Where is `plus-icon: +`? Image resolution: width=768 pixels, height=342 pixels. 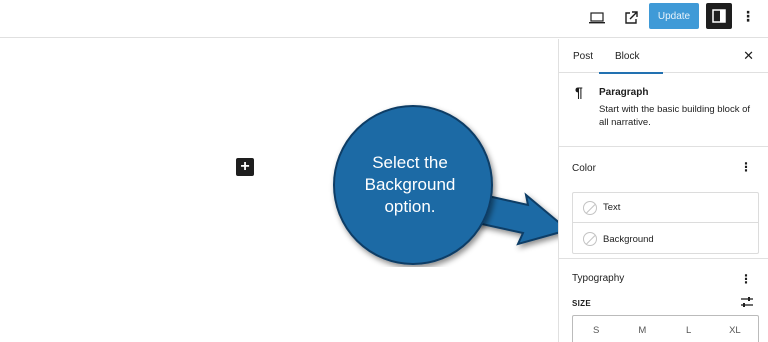
plus-icon: + is located at coordinates (245, 166).